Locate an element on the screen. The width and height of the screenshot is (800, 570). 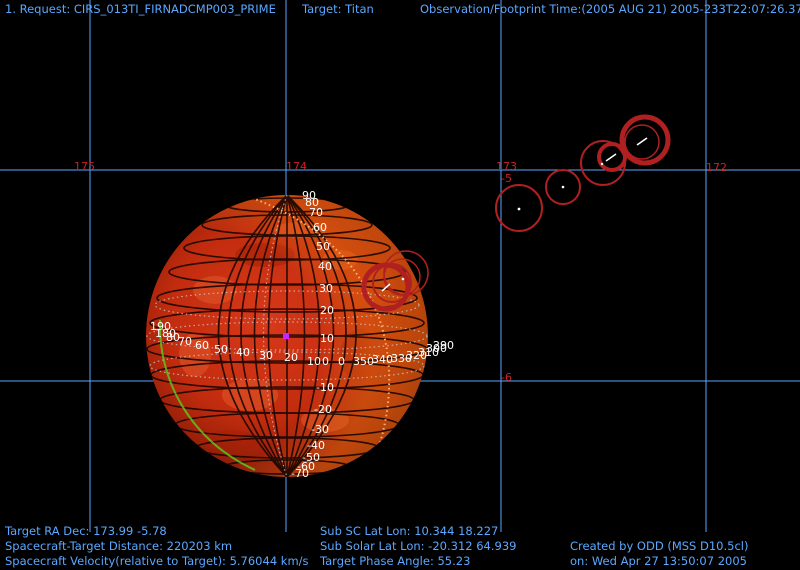
lon-label-60: 60 is located at coordinates (202, 345).